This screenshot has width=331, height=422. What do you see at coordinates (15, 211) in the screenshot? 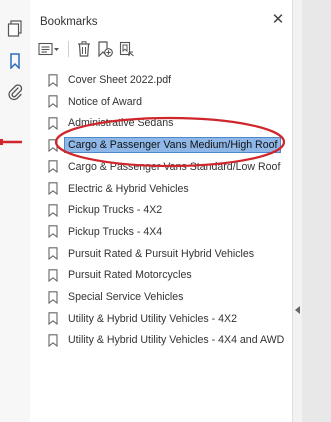
I see `navigation-rail` at bounding box center [15, 211].